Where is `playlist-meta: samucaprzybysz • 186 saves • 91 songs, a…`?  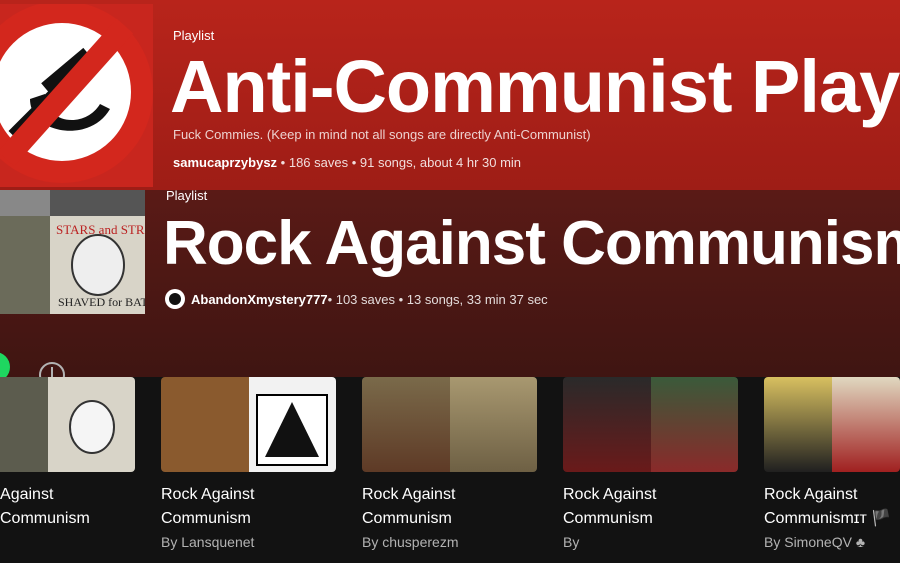 playlist-meta: samucaprzybysz • 186 saves • 91 songs, a… is located at coordinates (347, 162).